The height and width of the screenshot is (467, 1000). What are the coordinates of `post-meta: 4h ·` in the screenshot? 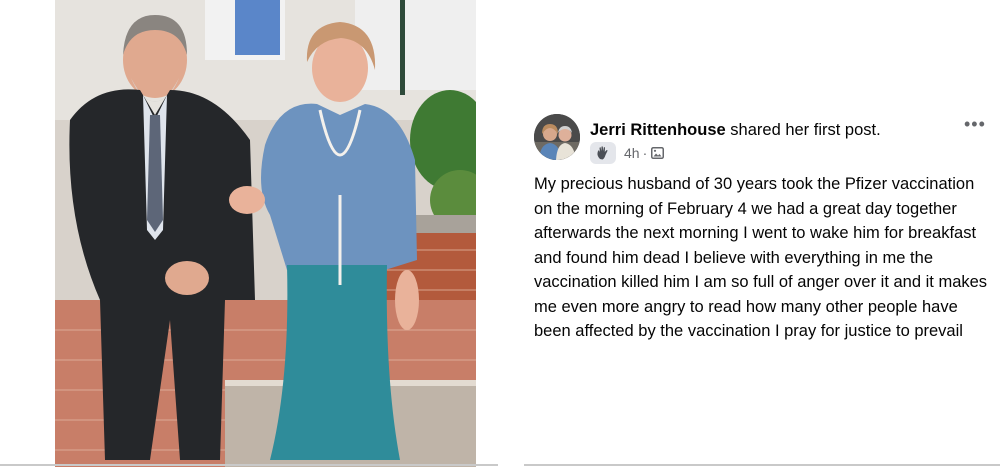 It's located at (627, 153).